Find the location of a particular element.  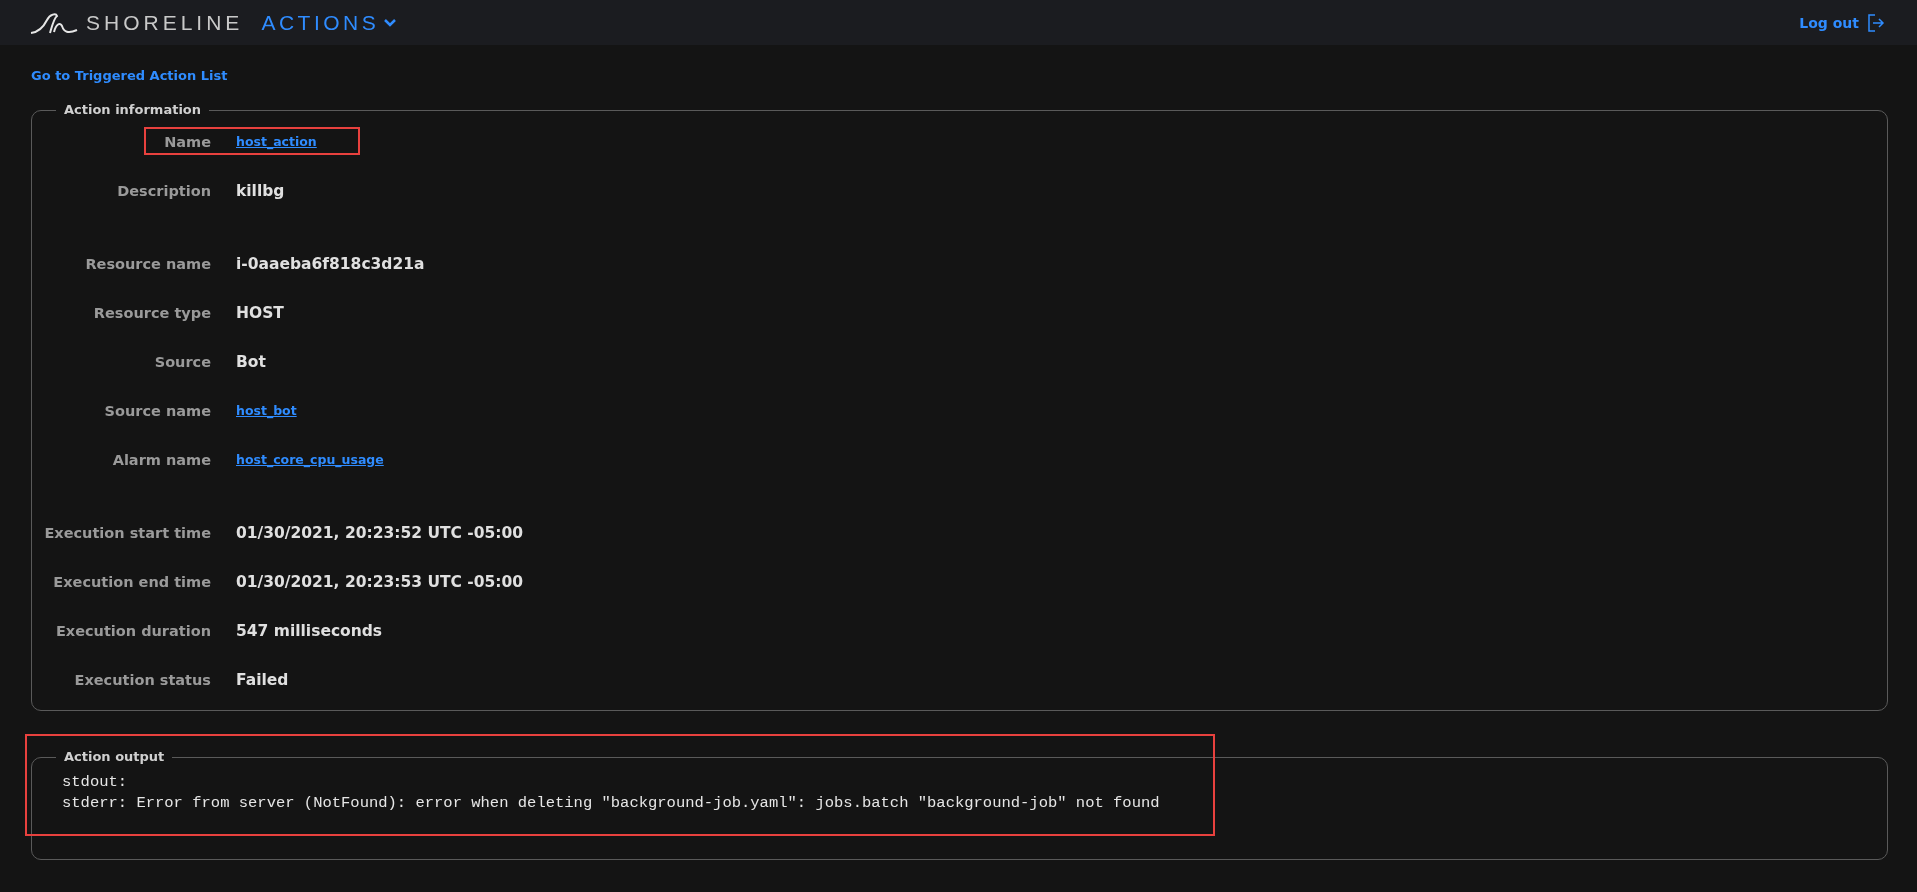

field-label: Alarm name is located at coordinates (161, 459).